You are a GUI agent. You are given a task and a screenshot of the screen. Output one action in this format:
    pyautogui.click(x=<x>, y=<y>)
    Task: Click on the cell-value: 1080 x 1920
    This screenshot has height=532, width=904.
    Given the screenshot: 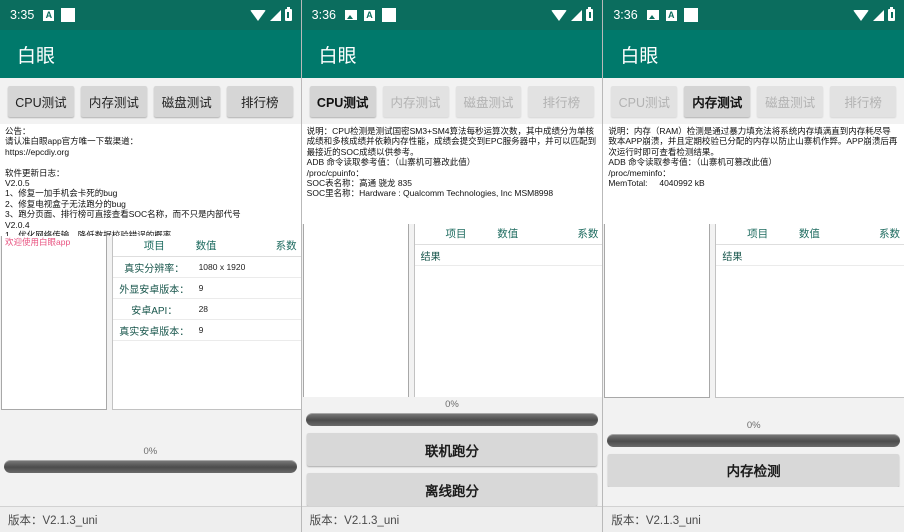 What is the action you would take?
    pyautogui.click(x=226, y=267)
    